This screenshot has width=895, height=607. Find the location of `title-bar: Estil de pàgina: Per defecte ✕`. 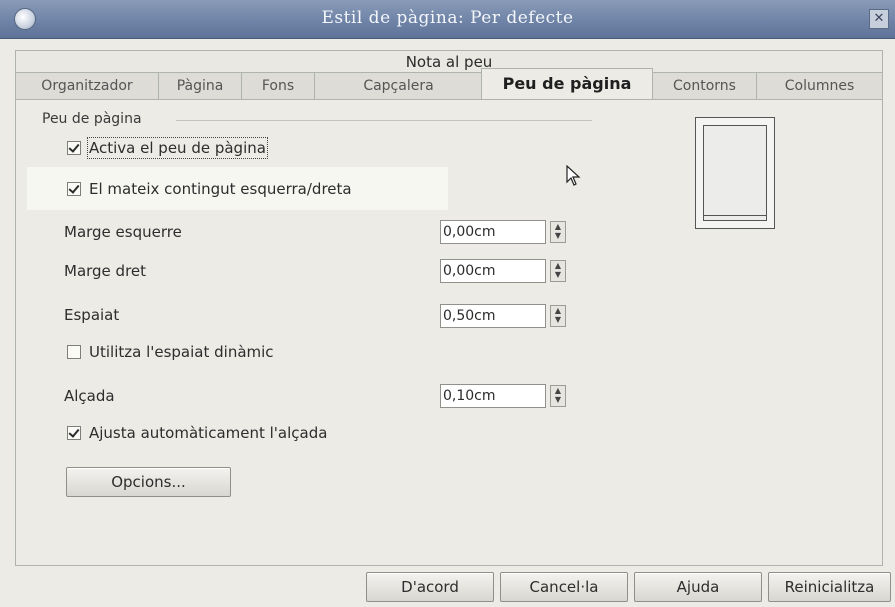

title-bar: Estil de pàgina: Per defecte ✕ is located at coordinates (447, 19).